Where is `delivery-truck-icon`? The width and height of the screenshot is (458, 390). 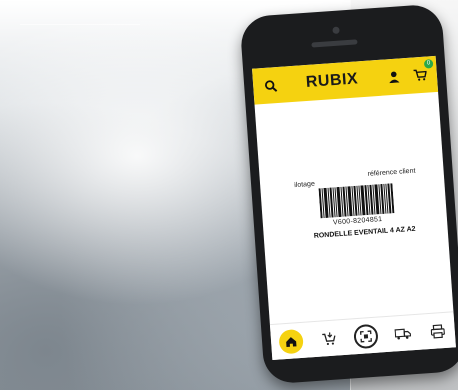 delivery-truck-icon is located at coordinates (403, 333).